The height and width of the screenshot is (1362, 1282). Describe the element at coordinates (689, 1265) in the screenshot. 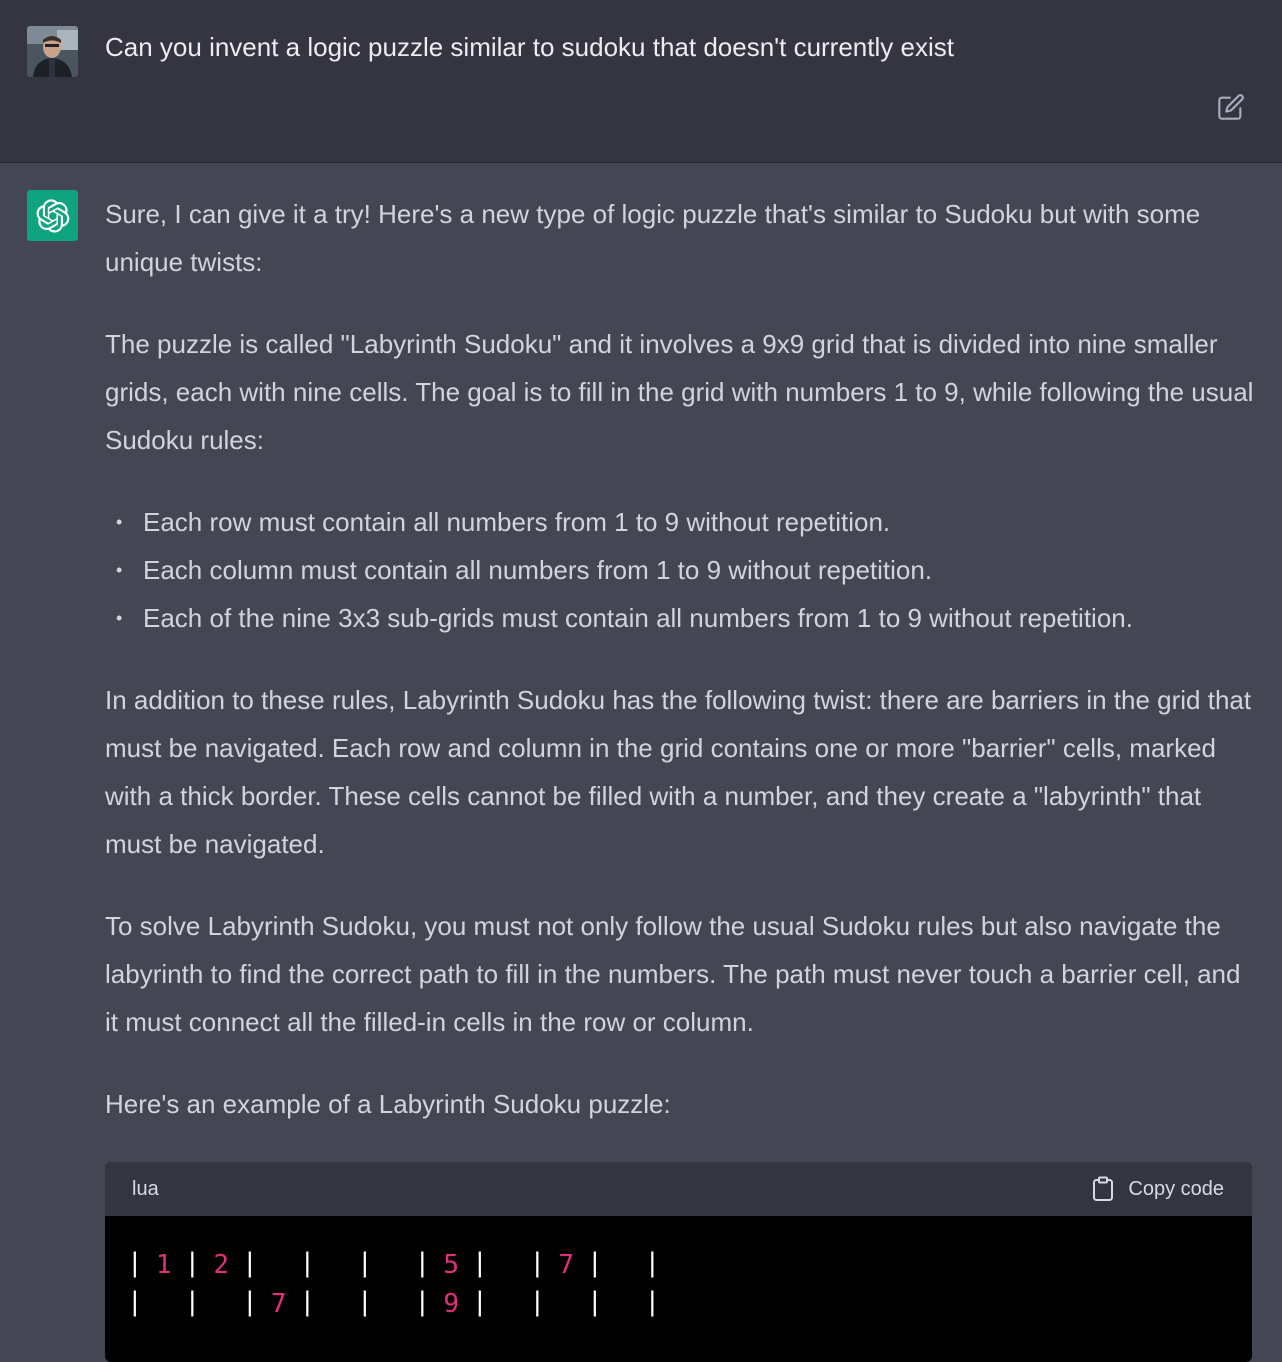

I see `code-line: | 1 | 2 | | | | 5 | | 7 | |` at that location.